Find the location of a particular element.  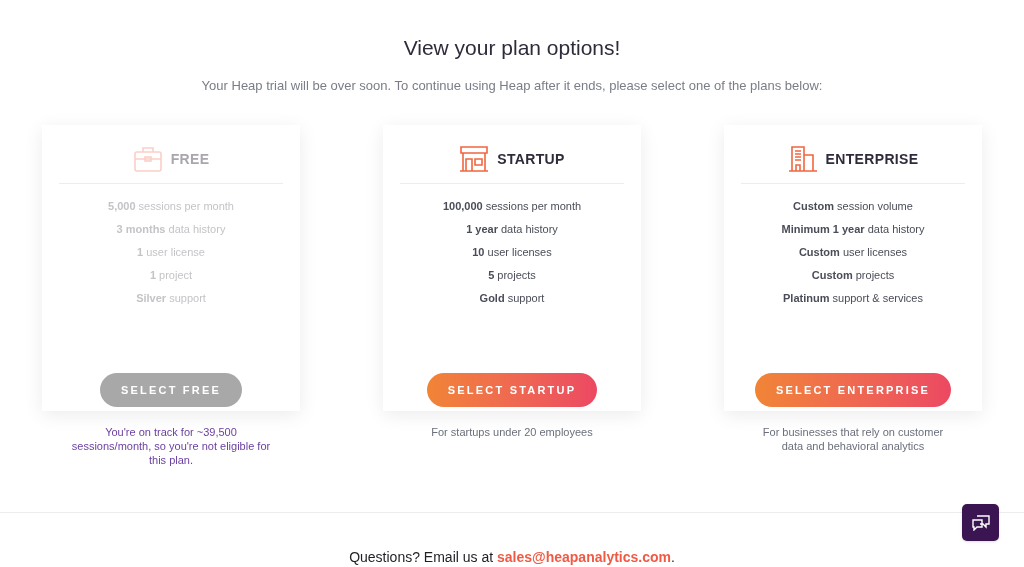

plan-feature: Minimum 1 year data history is located at coordinates (853, 229).